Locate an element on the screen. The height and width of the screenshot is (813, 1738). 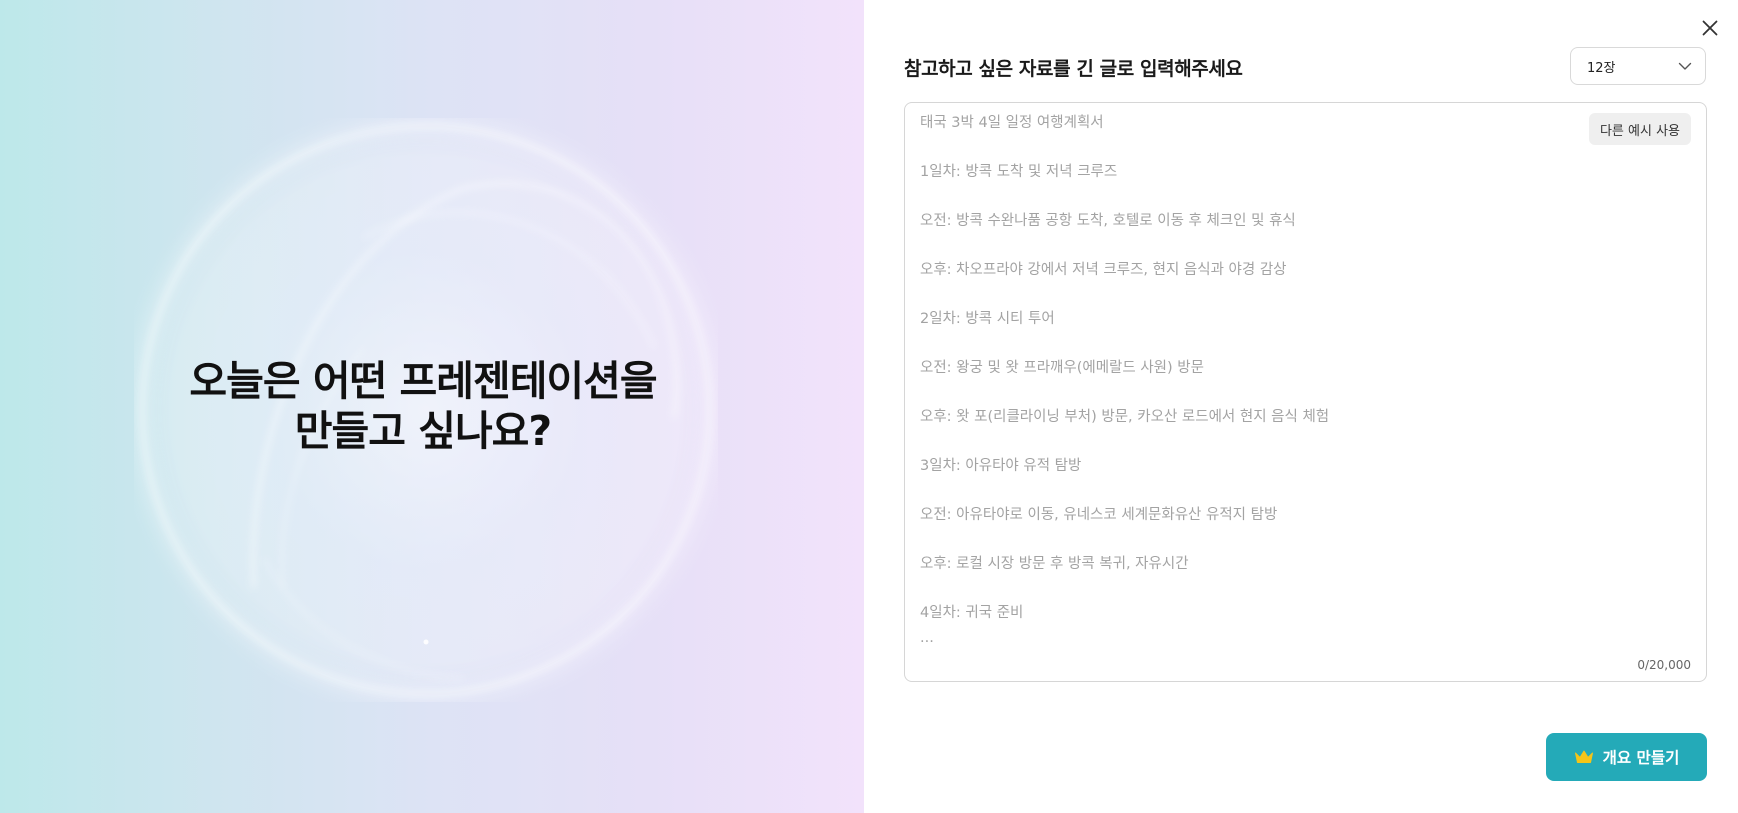
use-other-example-button: 다른 예시 사용 is located at coordinates (1639, 129).